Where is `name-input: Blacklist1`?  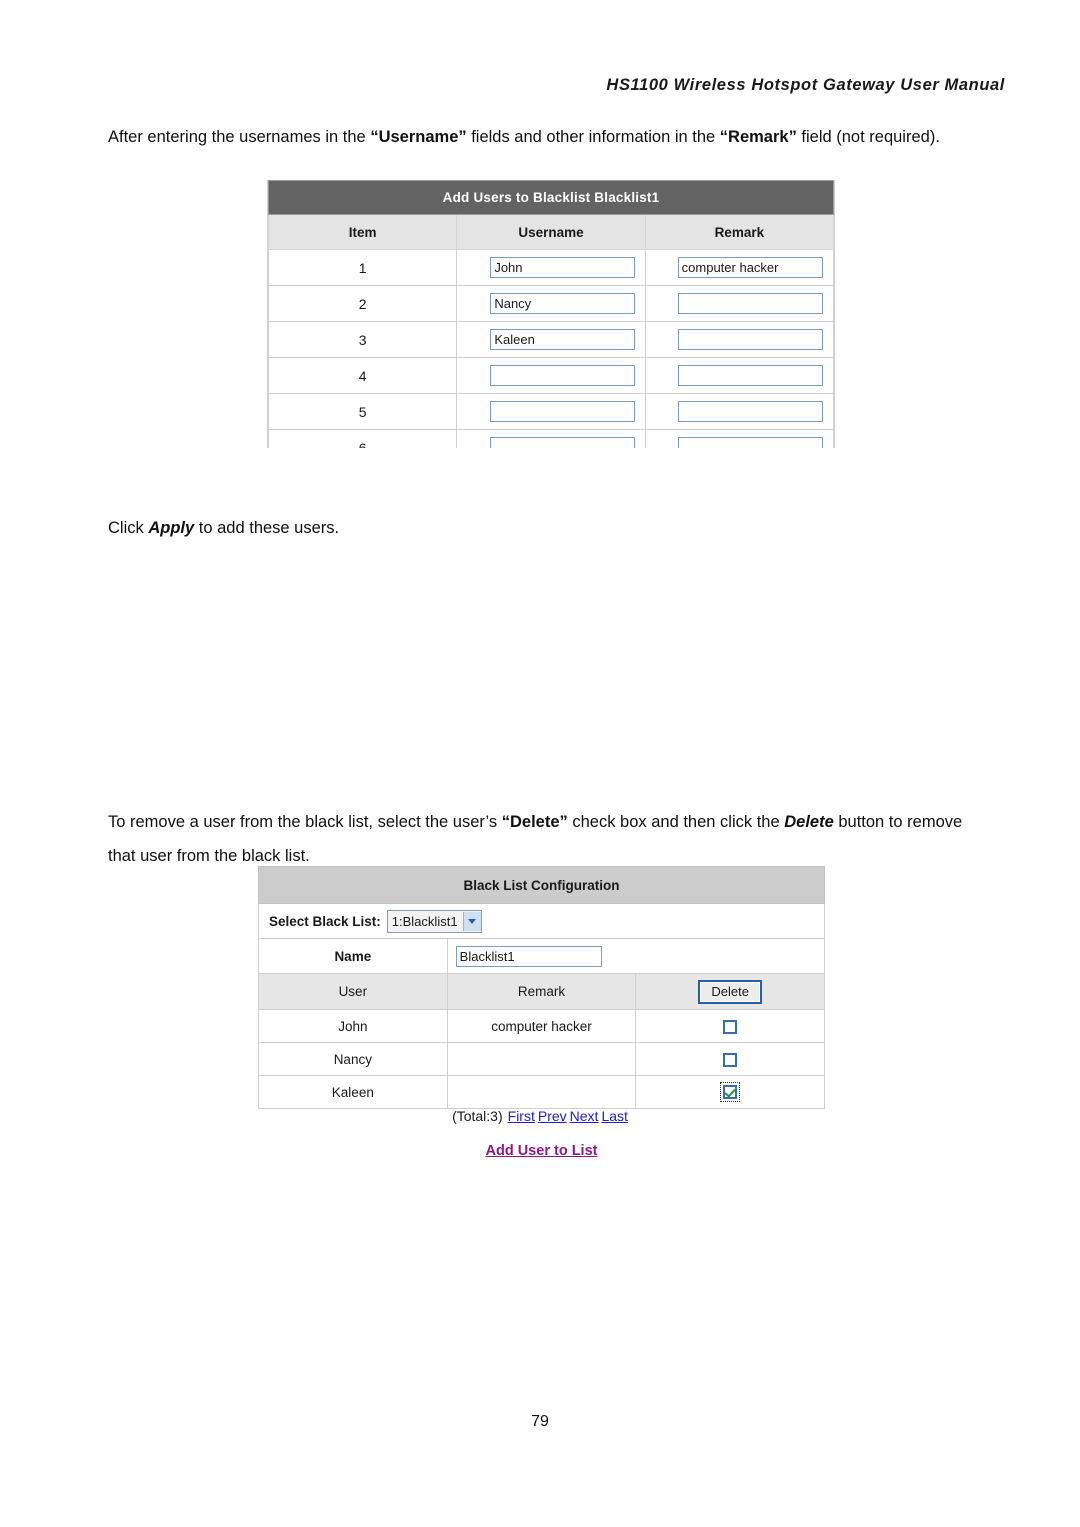
name-input: Blacklist1 is located at coordinates (528, 956).